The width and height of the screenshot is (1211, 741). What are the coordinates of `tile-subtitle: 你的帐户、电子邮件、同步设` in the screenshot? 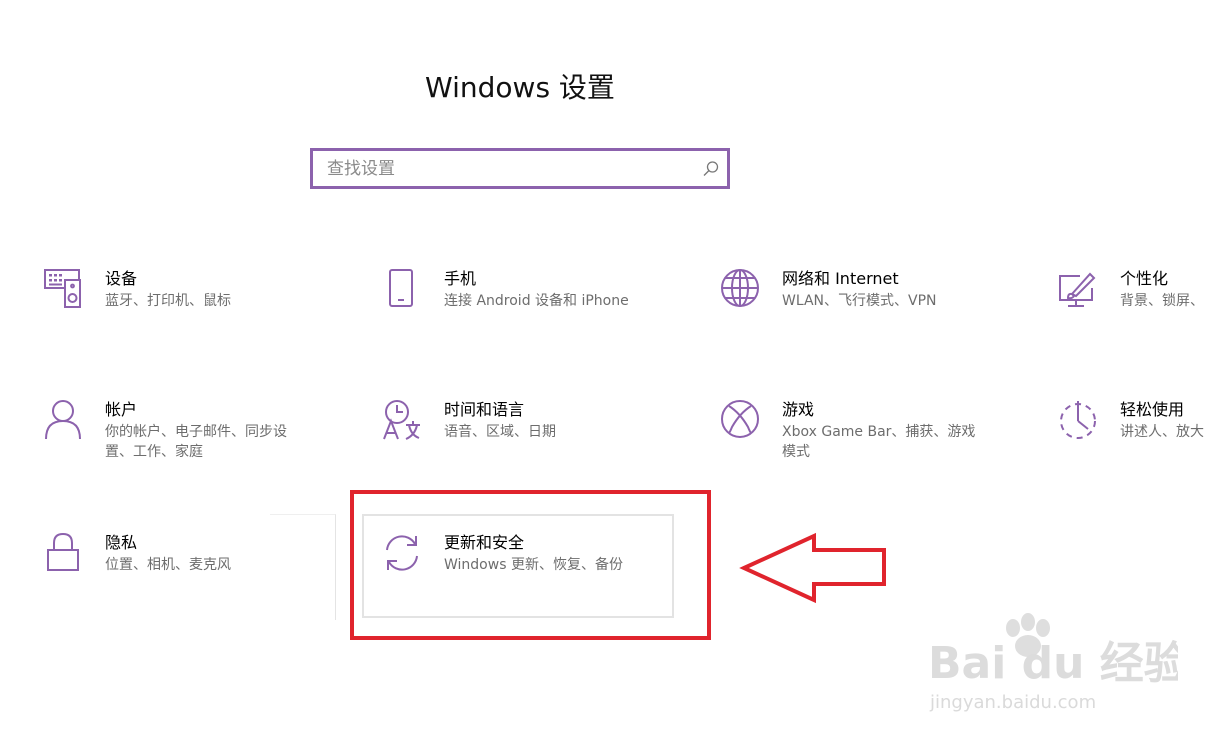 It's located at (196, 432).